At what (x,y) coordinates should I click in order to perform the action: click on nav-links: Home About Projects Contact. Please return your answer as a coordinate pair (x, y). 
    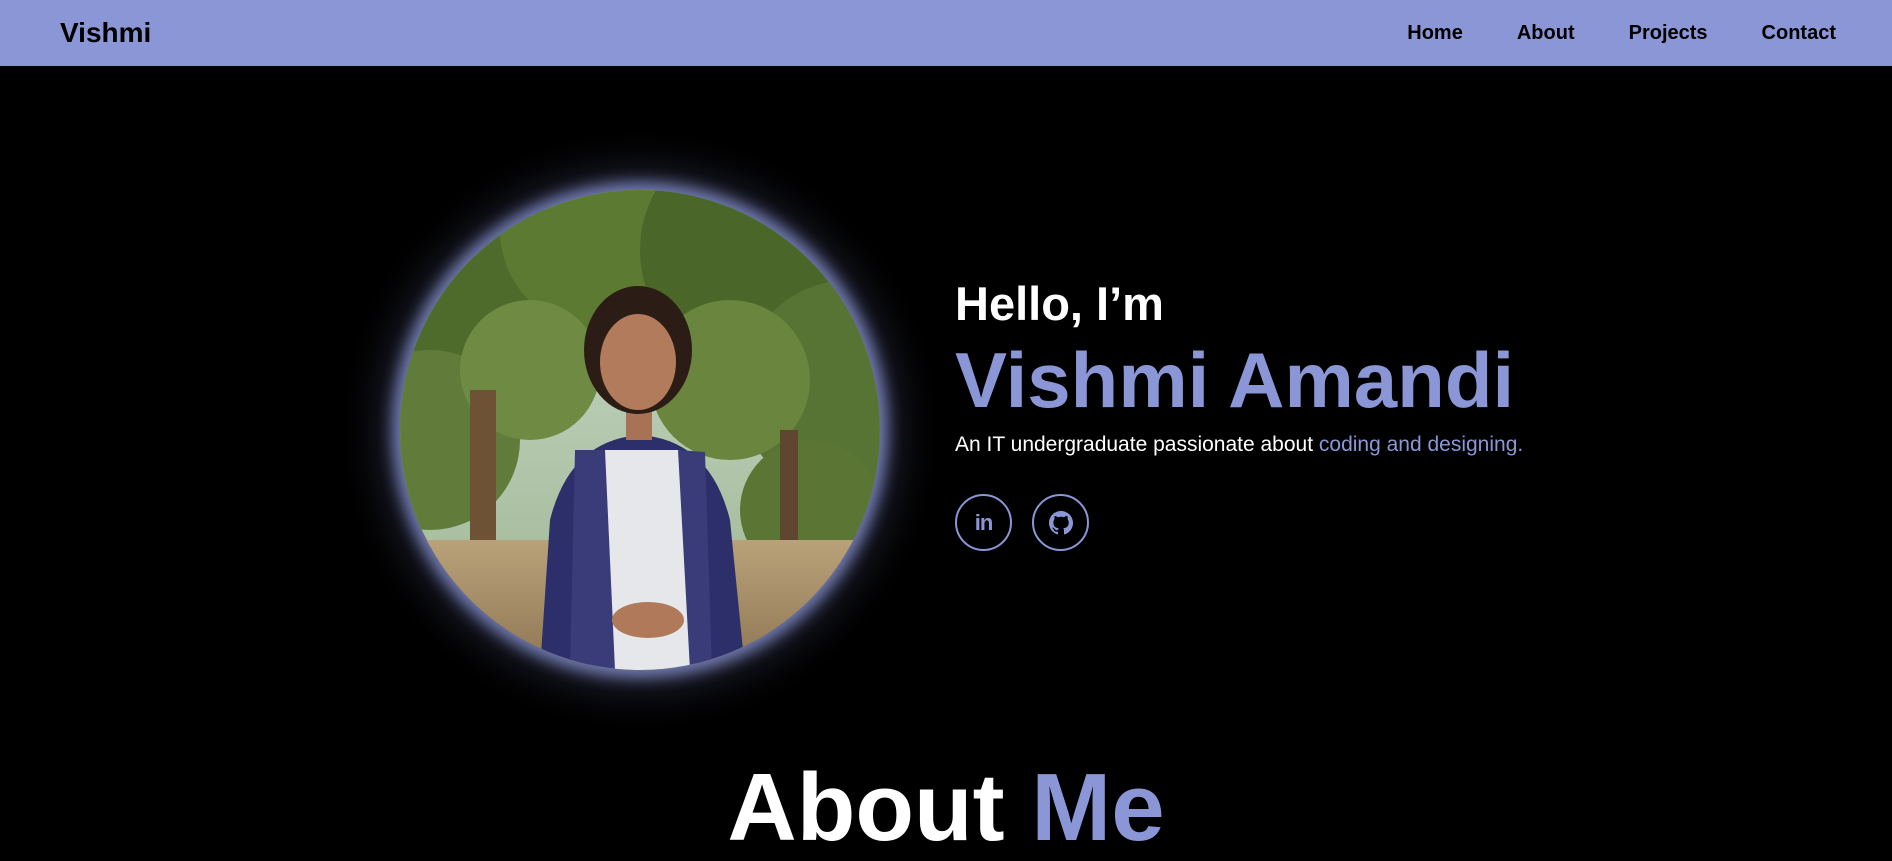
    Looking at the image, I should click on (1621, 33).